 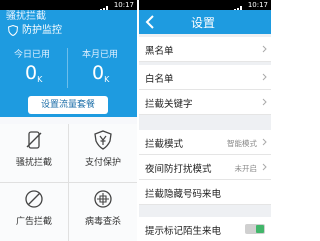 What do you see at coordinates (102, 163) in the screenshot?
I see `tile-label: 支付保护` at bounding box center [102, 163].